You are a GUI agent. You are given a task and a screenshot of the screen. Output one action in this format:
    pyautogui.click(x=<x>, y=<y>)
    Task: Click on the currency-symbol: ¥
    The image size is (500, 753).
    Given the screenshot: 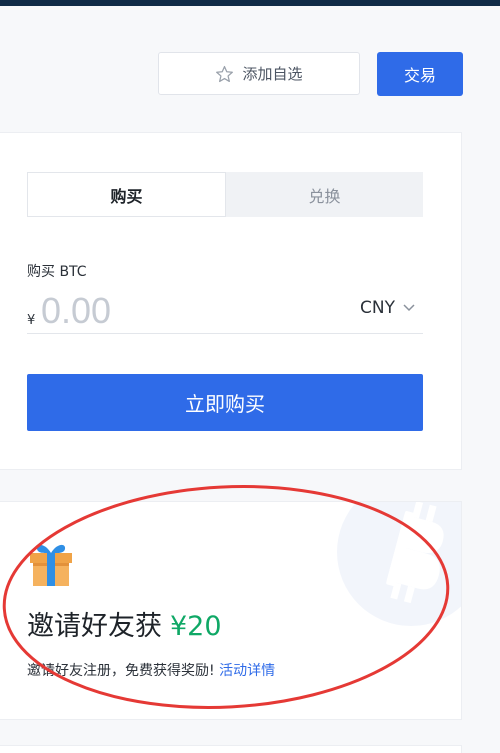 What is the action you would take?
    pyautogui.click(x=31, y=320)
    